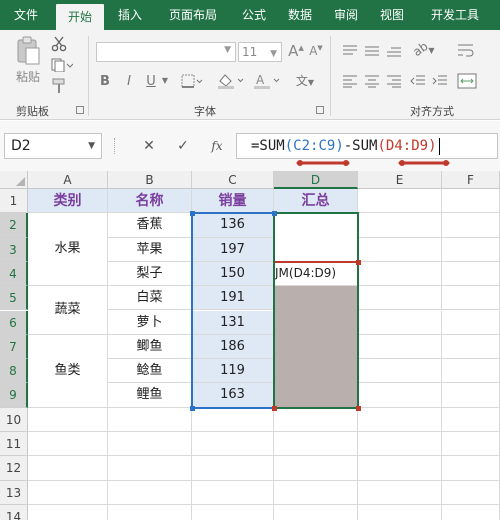  I want to click on cell-f12, so click(471, 468).